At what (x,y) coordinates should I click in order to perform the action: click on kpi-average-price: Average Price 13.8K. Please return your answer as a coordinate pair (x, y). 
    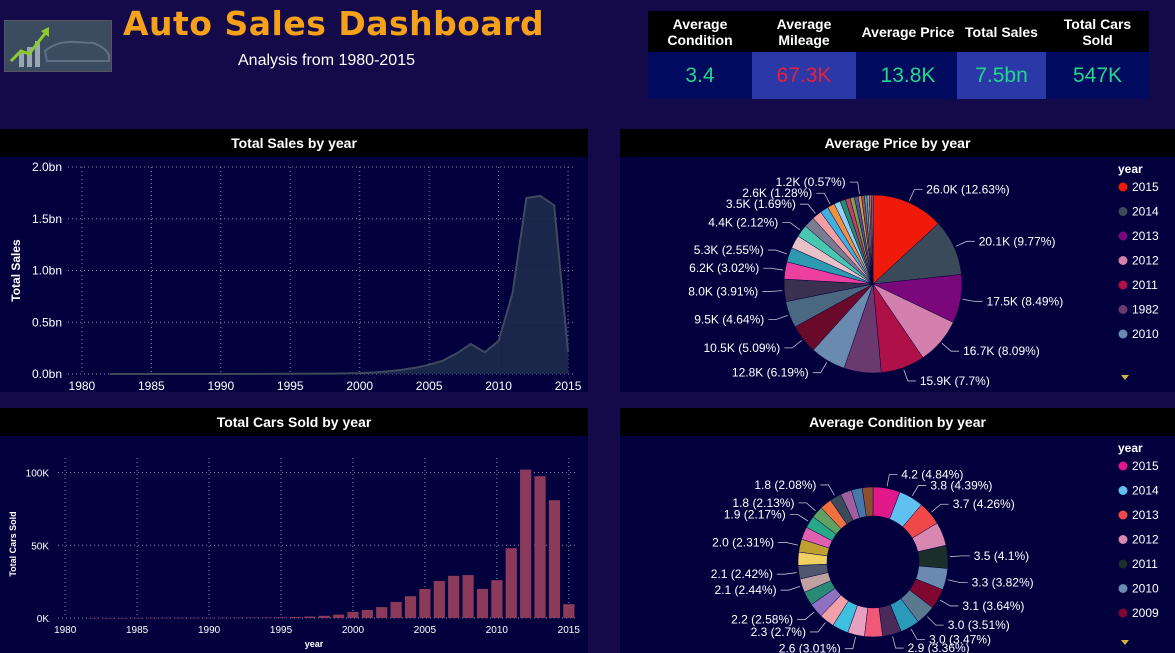
    Looking at the image, I should click on (908, 55).